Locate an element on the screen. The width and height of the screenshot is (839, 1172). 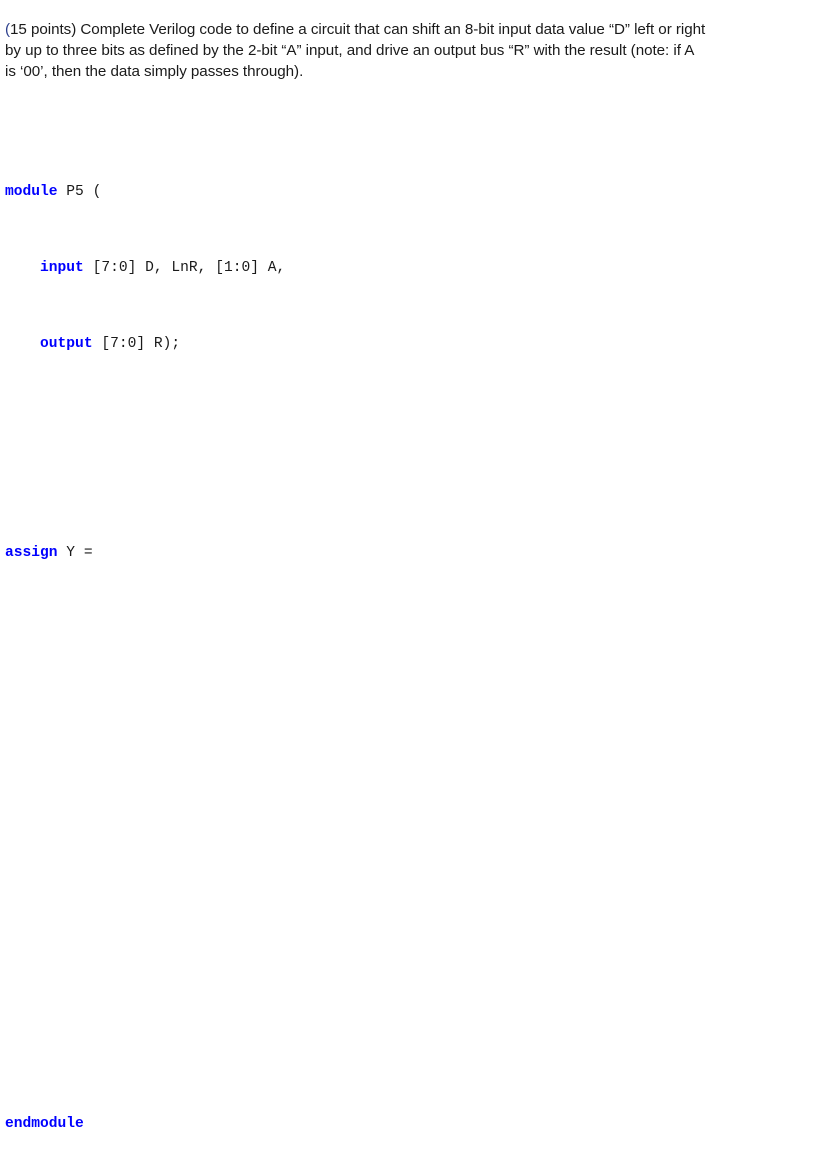
code-line-output: output [7:0] R); is located at coordinates (415, 344).